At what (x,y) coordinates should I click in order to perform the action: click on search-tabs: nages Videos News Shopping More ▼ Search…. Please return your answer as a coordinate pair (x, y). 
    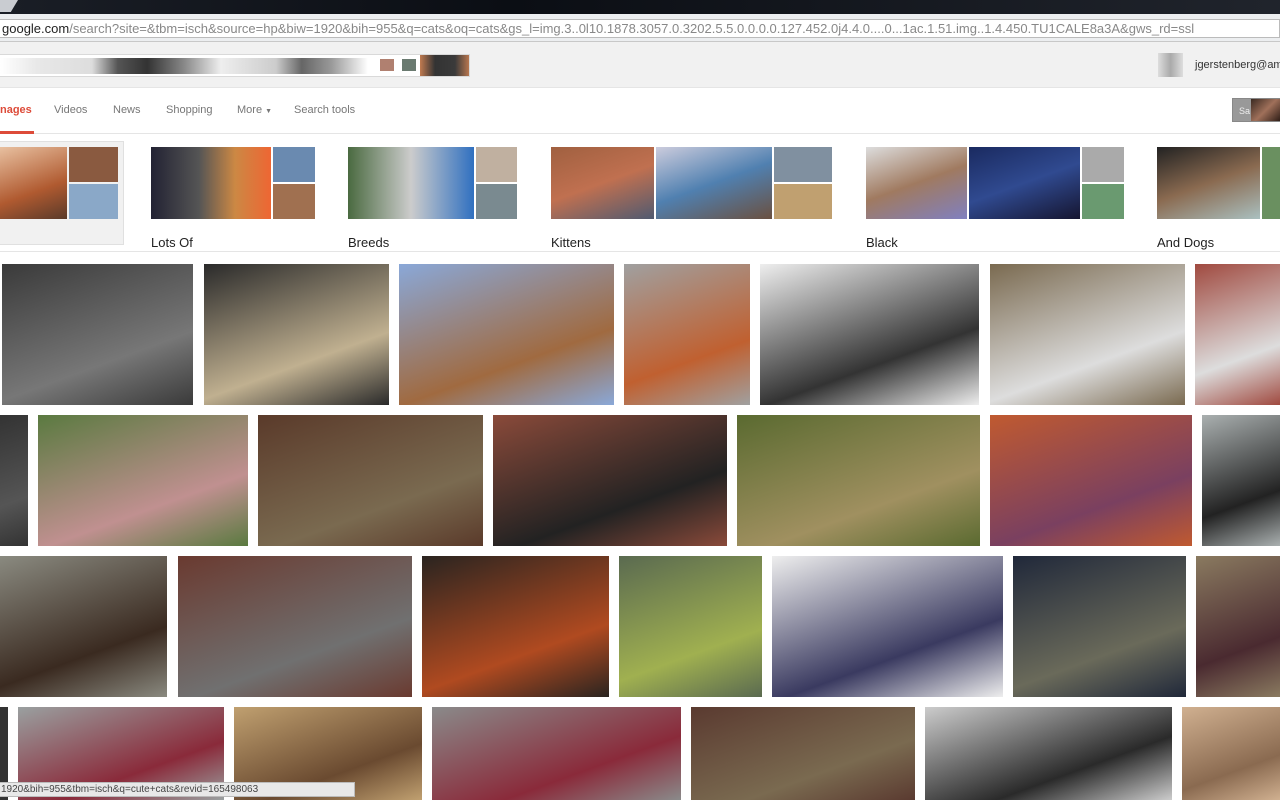
    Looking at the image, I should click on (640, 111).